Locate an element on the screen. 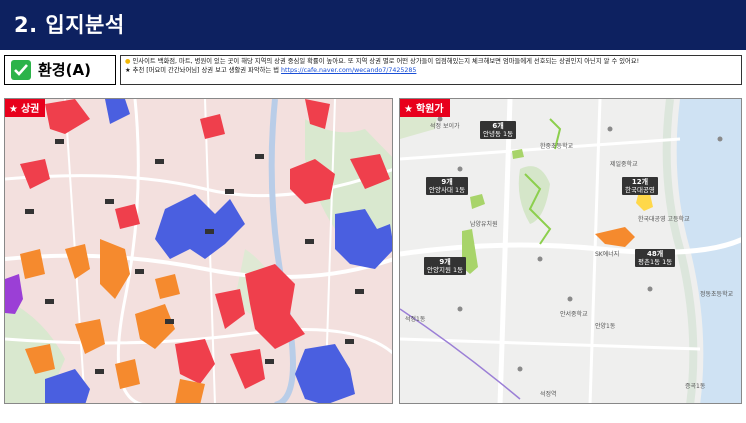 This screenshot has width=746, height=423. academy-count-badge: 12개 한국대공영 is located at coordinates (640, 186).